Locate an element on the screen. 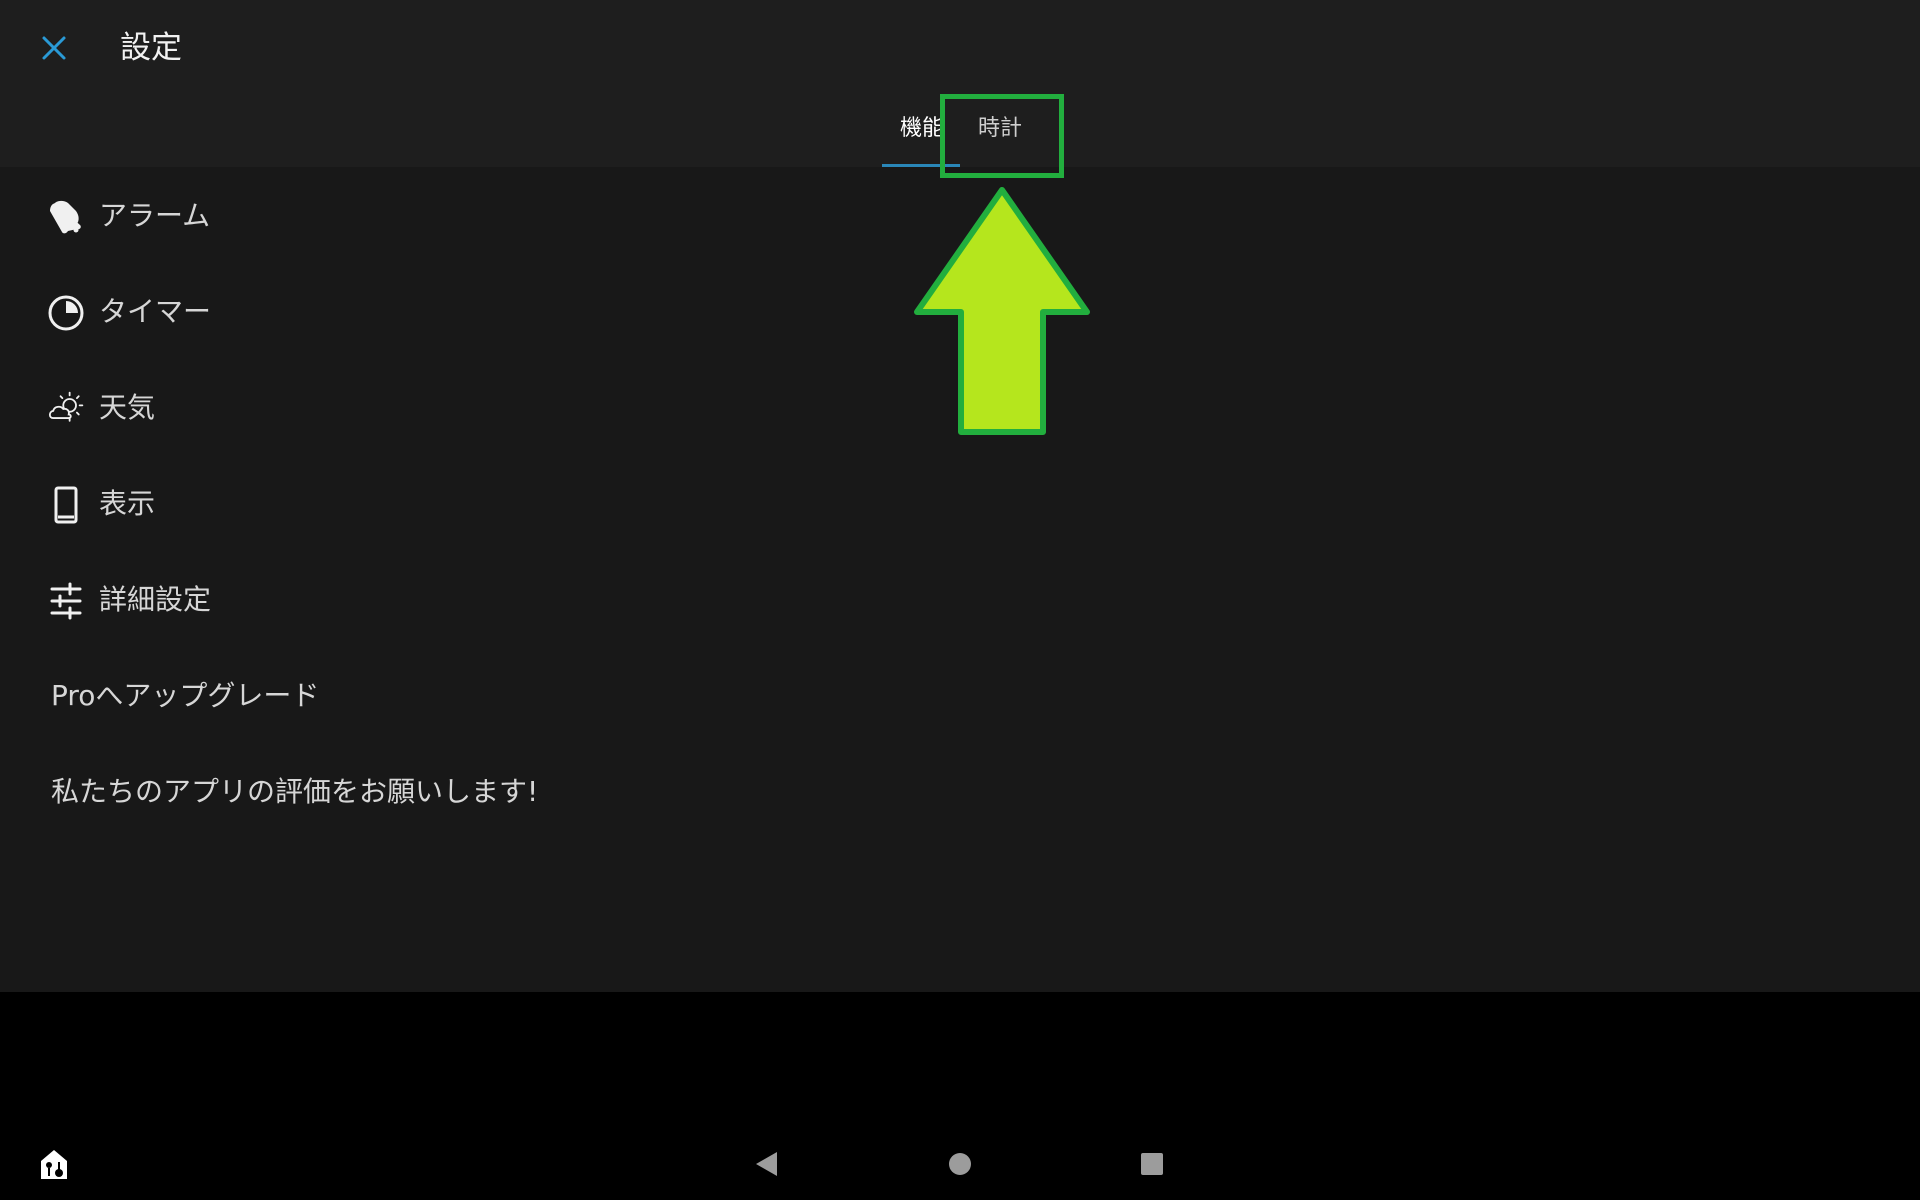 The height and width of the screenshot is (1200, 1920). menu-item-label: 表示 is located at coordinates (127, 503).